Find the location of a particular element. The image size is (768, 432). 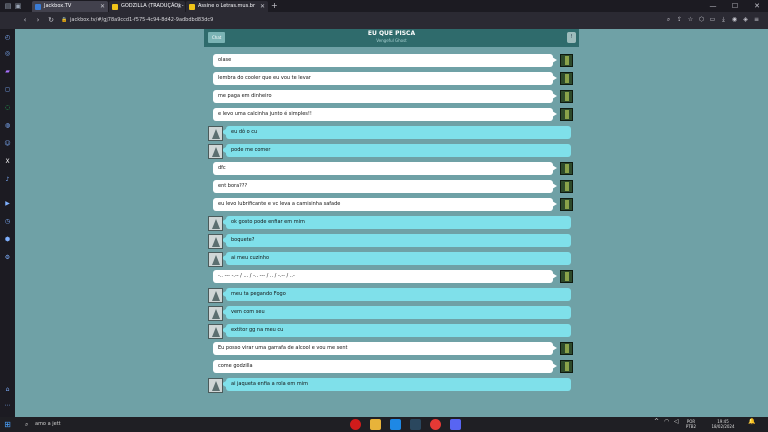

tab-label: Assine o Letras.mus.br is located at coordinates (227, 6).